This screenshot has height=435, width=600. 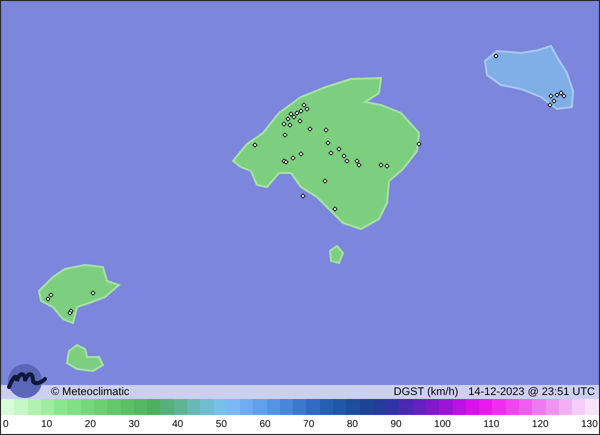 I want to click on scale-label: 50, so click(x=221, y=424).